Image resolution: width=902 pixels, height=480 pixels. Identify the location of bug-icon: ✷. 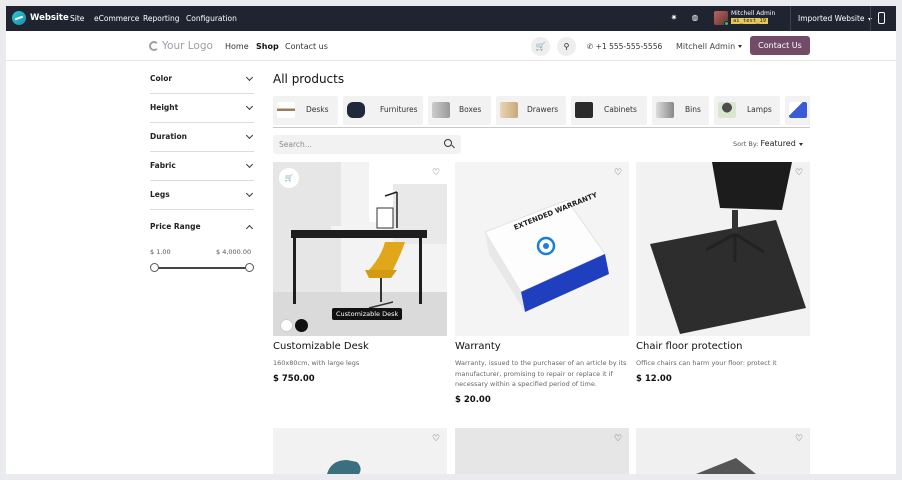
(674, 18).